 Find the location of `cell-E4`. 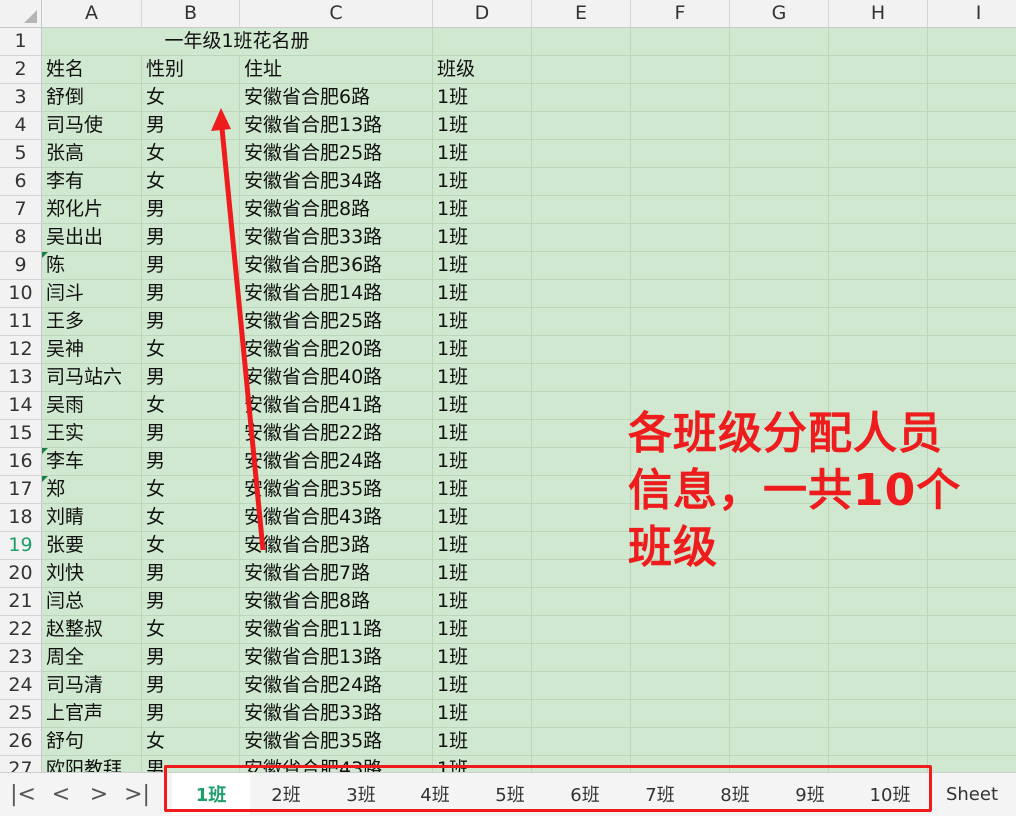

cell-E4 is located at coordinates (581, 126).